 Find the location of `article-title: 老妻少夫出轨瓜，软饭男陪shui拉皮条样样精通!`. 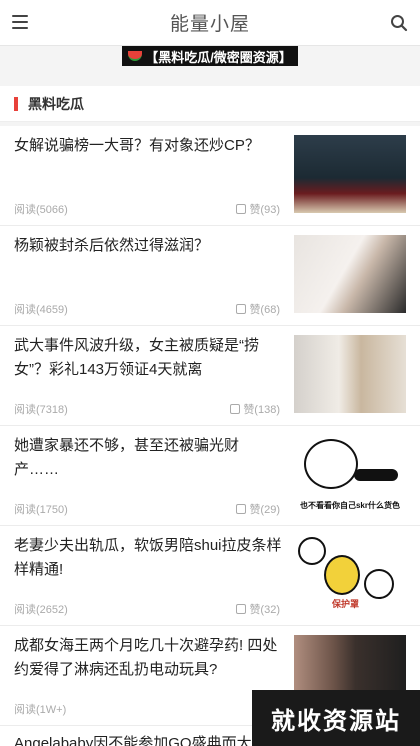

article-title: 老妻少夫出轨瓜，软饭男陪shui拉皮条样样精通! is located at coordinates (148, 558).